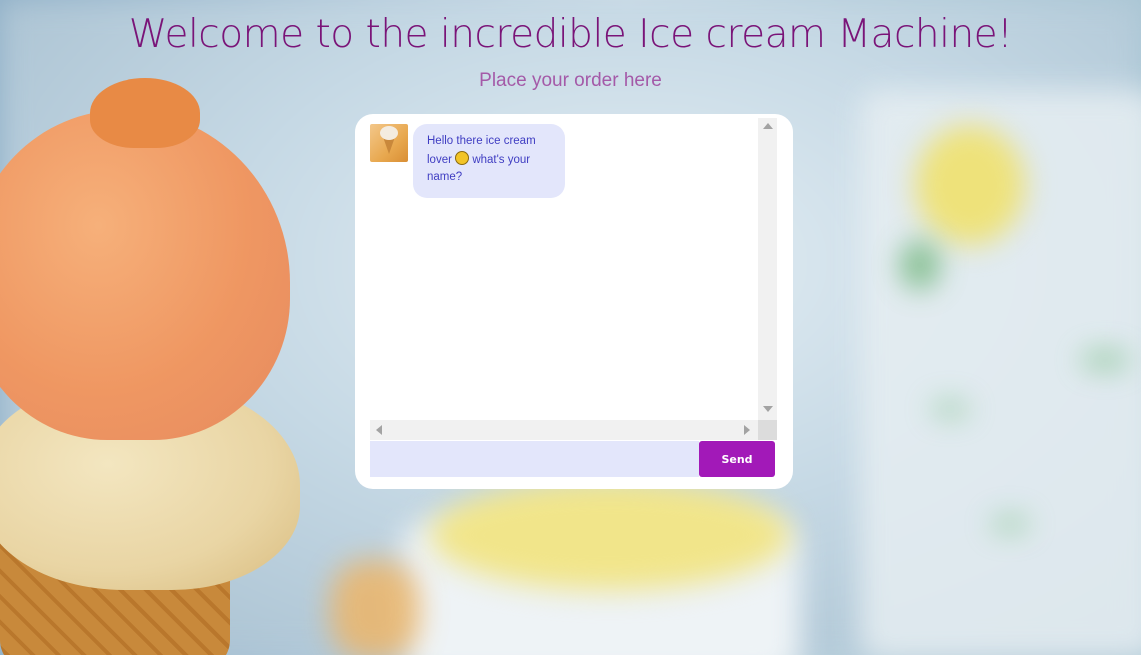 This screenshot has height=655, width=1141. I want to click on page-subtitle: Place your order here, so click(570, 80).